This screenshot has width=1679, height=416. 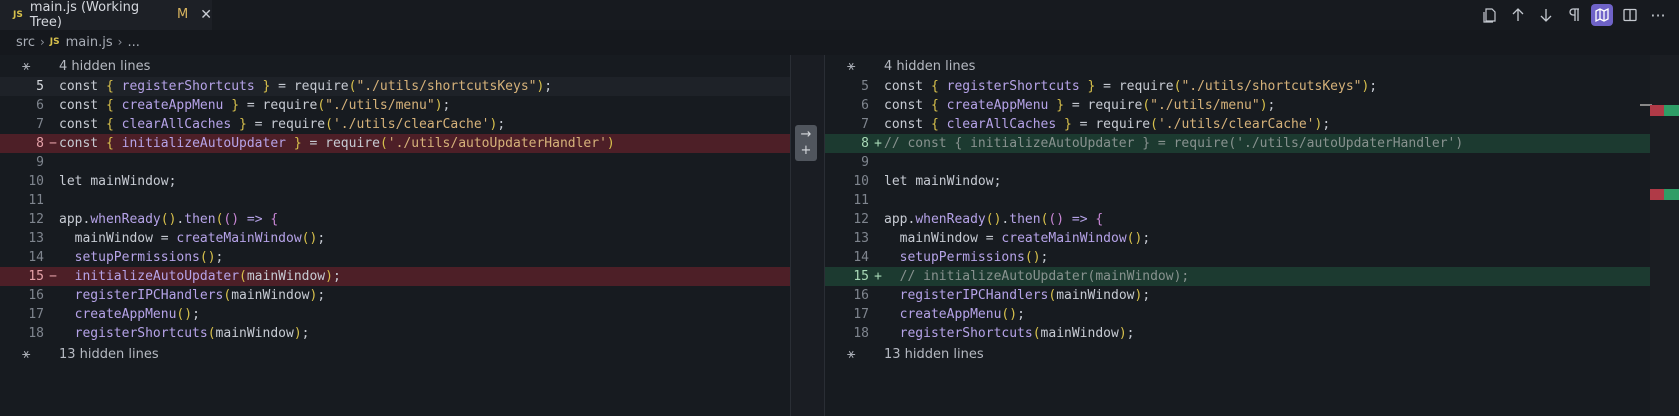 What do you see at coordinates (54, 42) in the screenshot?
I see `javascript-file-icon: JS` at bounding box center [54, 42].